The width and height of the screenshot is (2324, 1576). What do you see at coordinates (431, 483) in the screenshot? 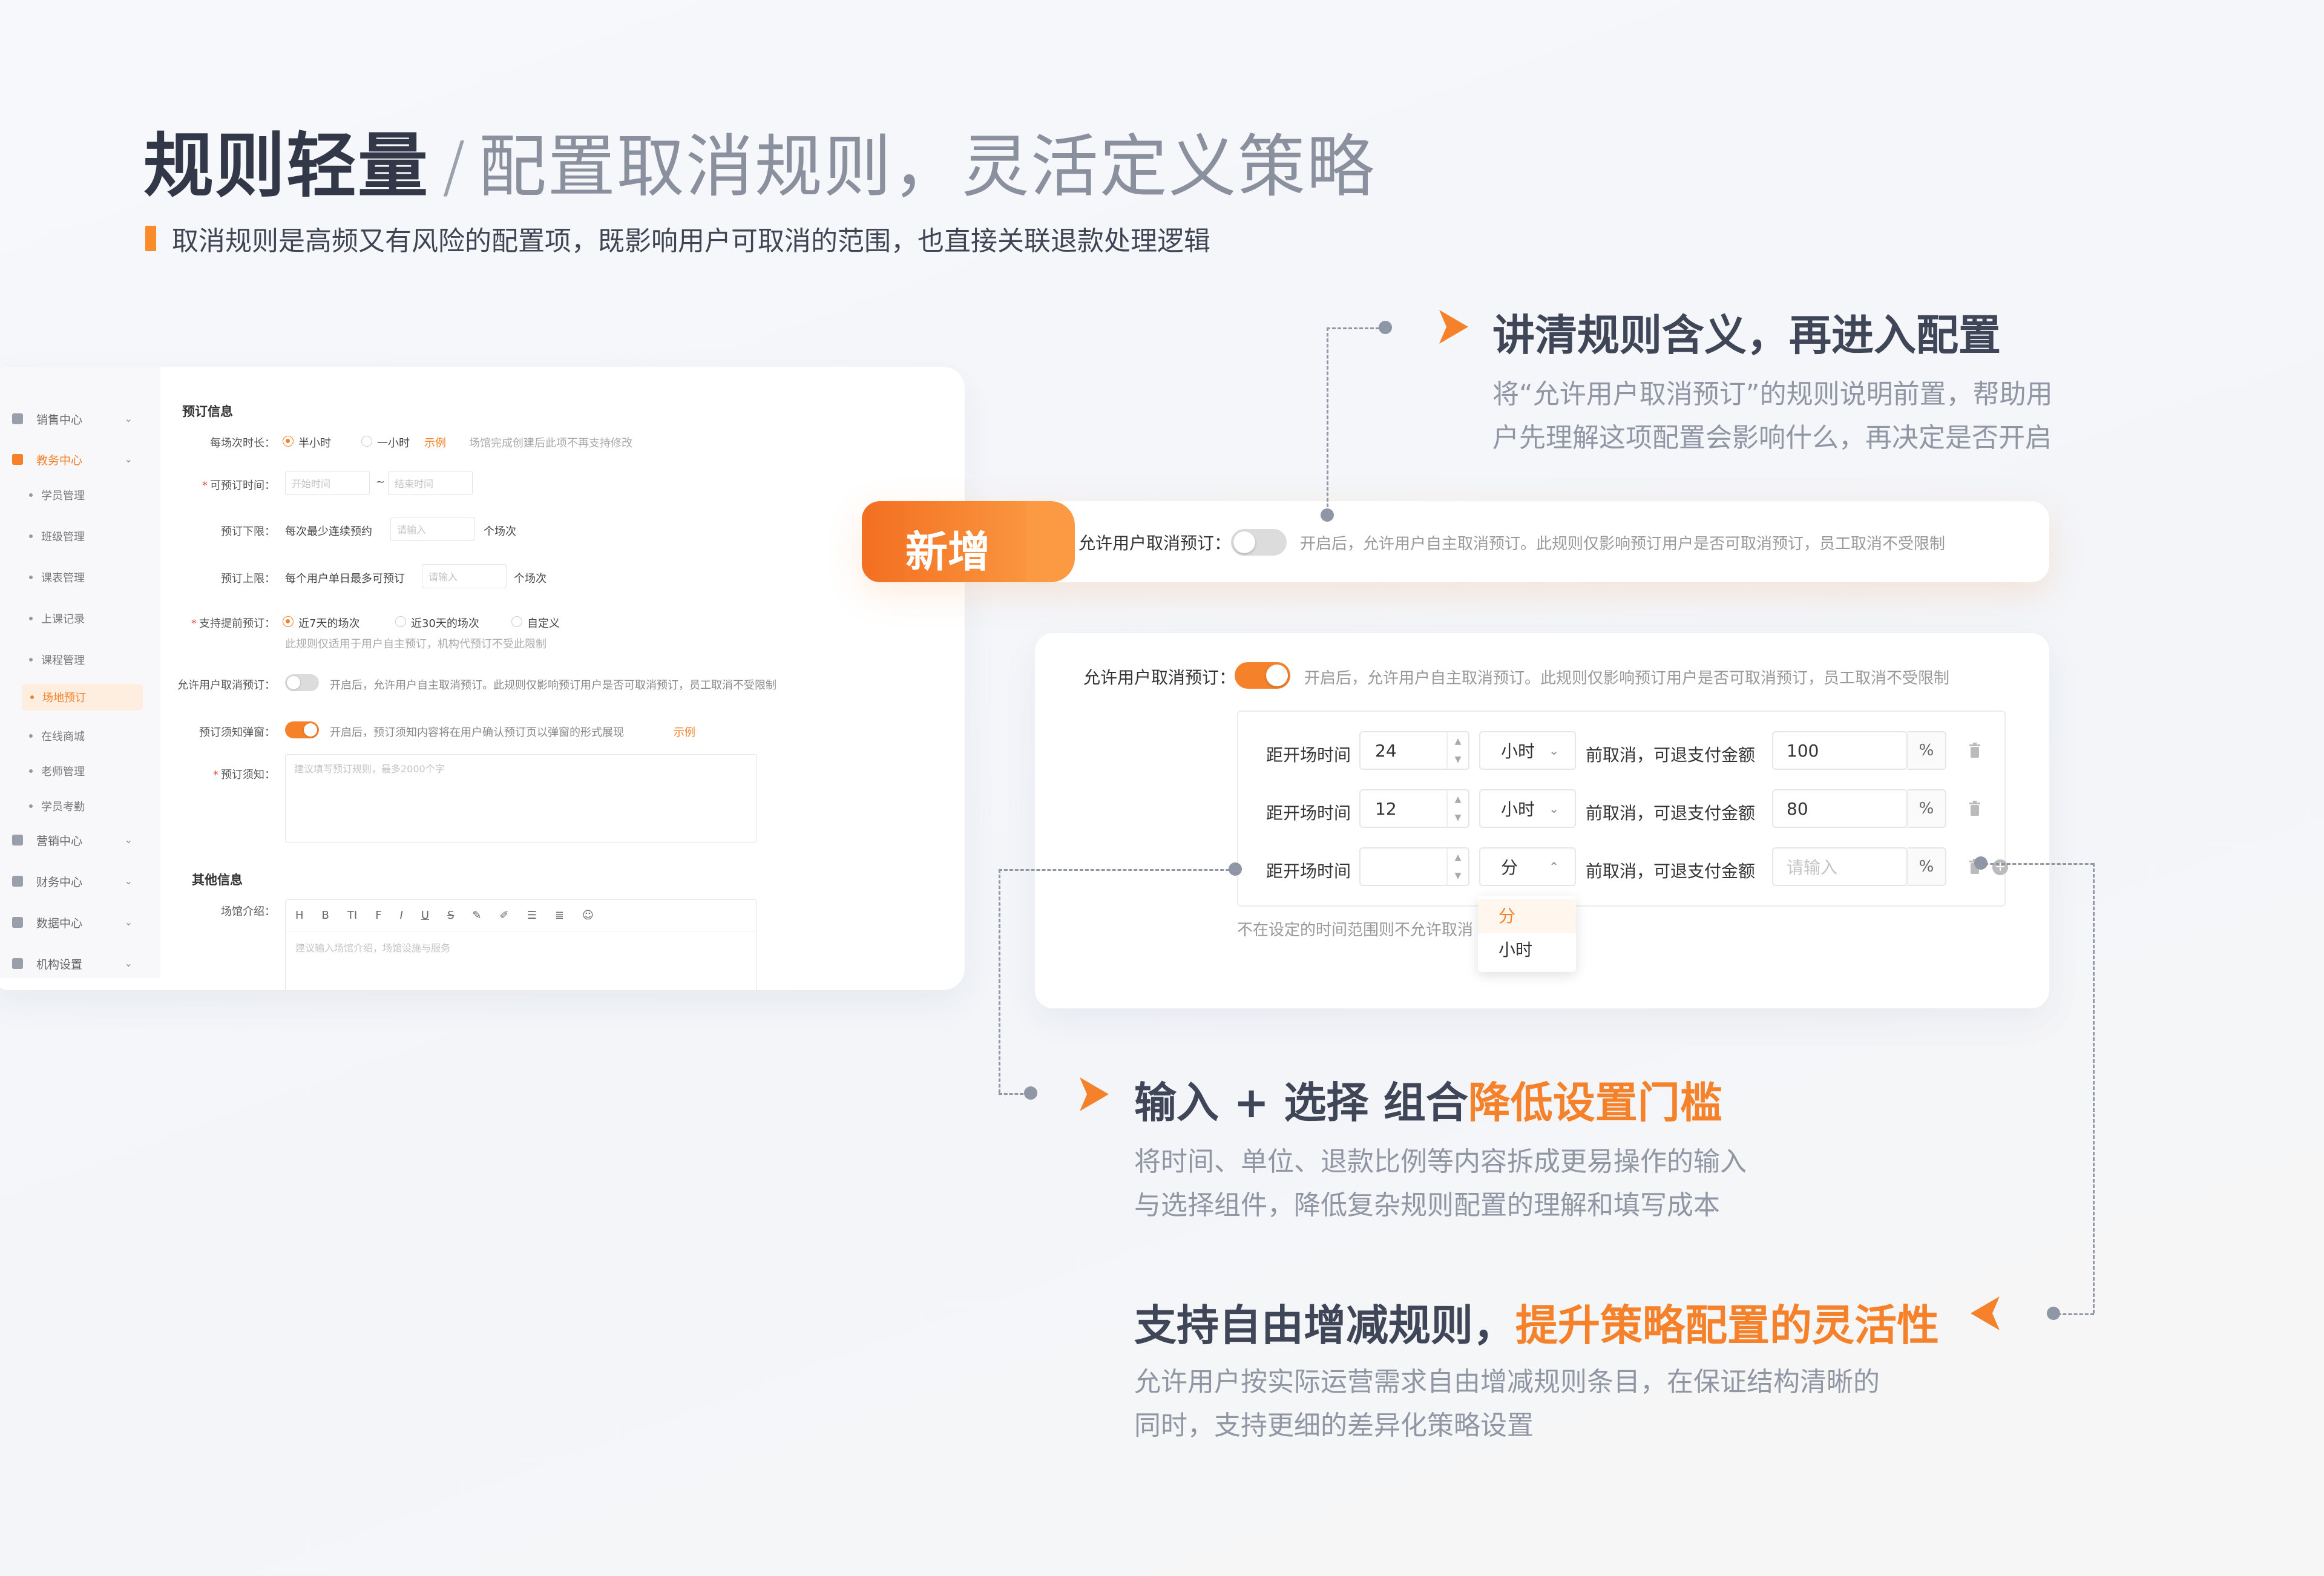
I see `time-end-input: 结束时间` at bounding box center [431, 483].